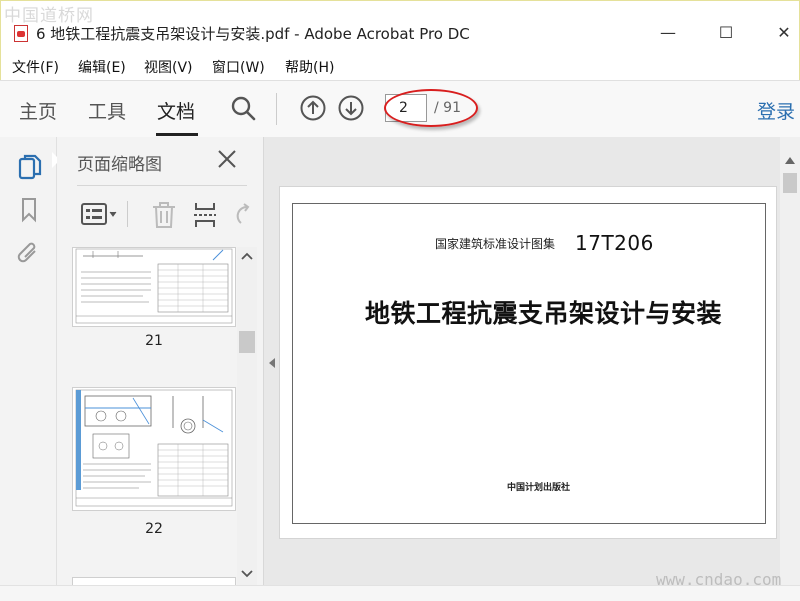 The height and width of the screenshot is (601, 800). What do you see at coordinates (35, 67) in the screenshot?
I see `menu-file: 文件(F)` at bounding box center [35, 67].